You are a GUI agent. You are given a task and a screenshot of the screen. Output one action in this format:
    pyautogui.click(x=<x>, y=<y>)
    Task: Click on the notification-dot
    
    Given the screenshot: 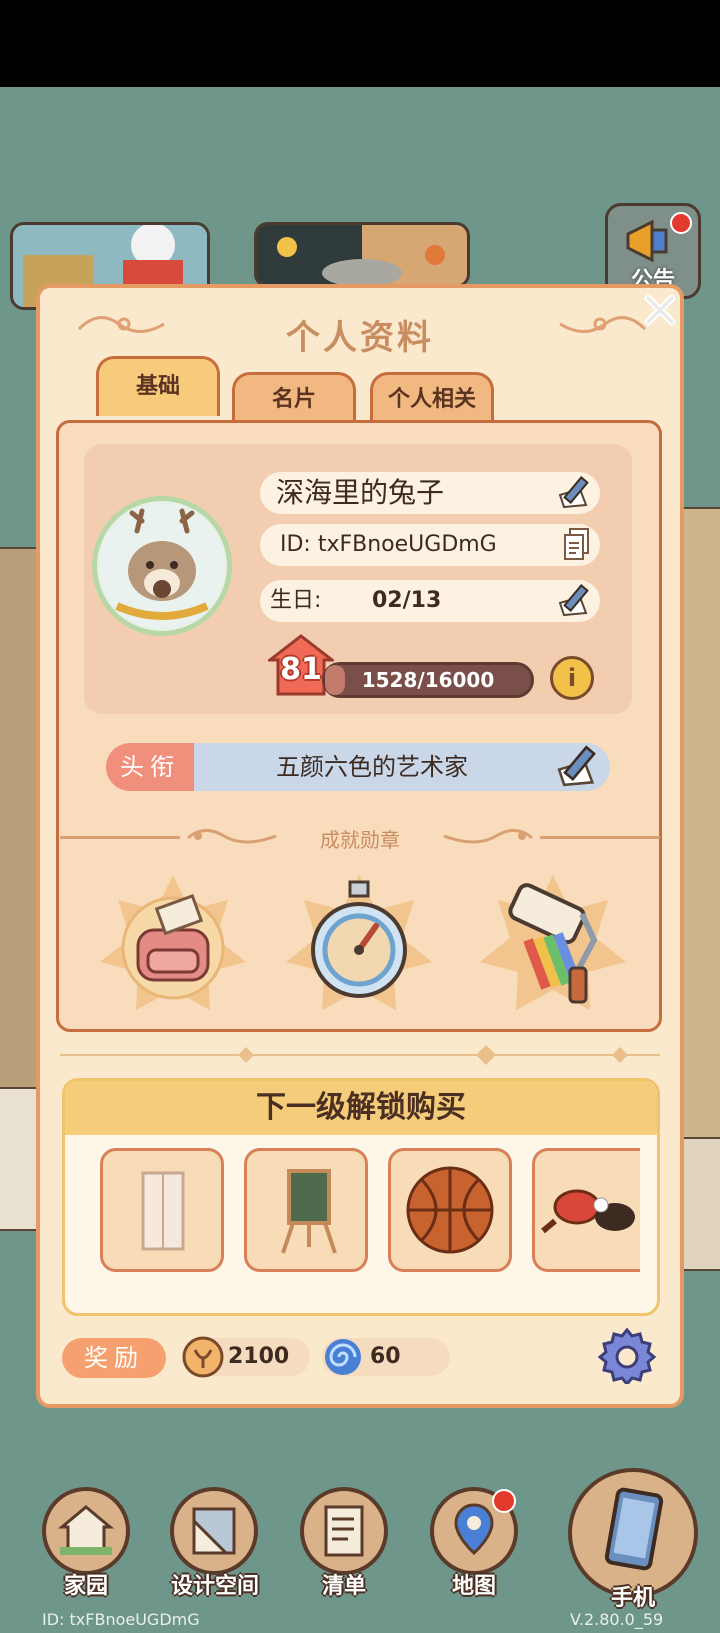 What is the action you would take?
    pyautogui.click(x=681, y=223)
    